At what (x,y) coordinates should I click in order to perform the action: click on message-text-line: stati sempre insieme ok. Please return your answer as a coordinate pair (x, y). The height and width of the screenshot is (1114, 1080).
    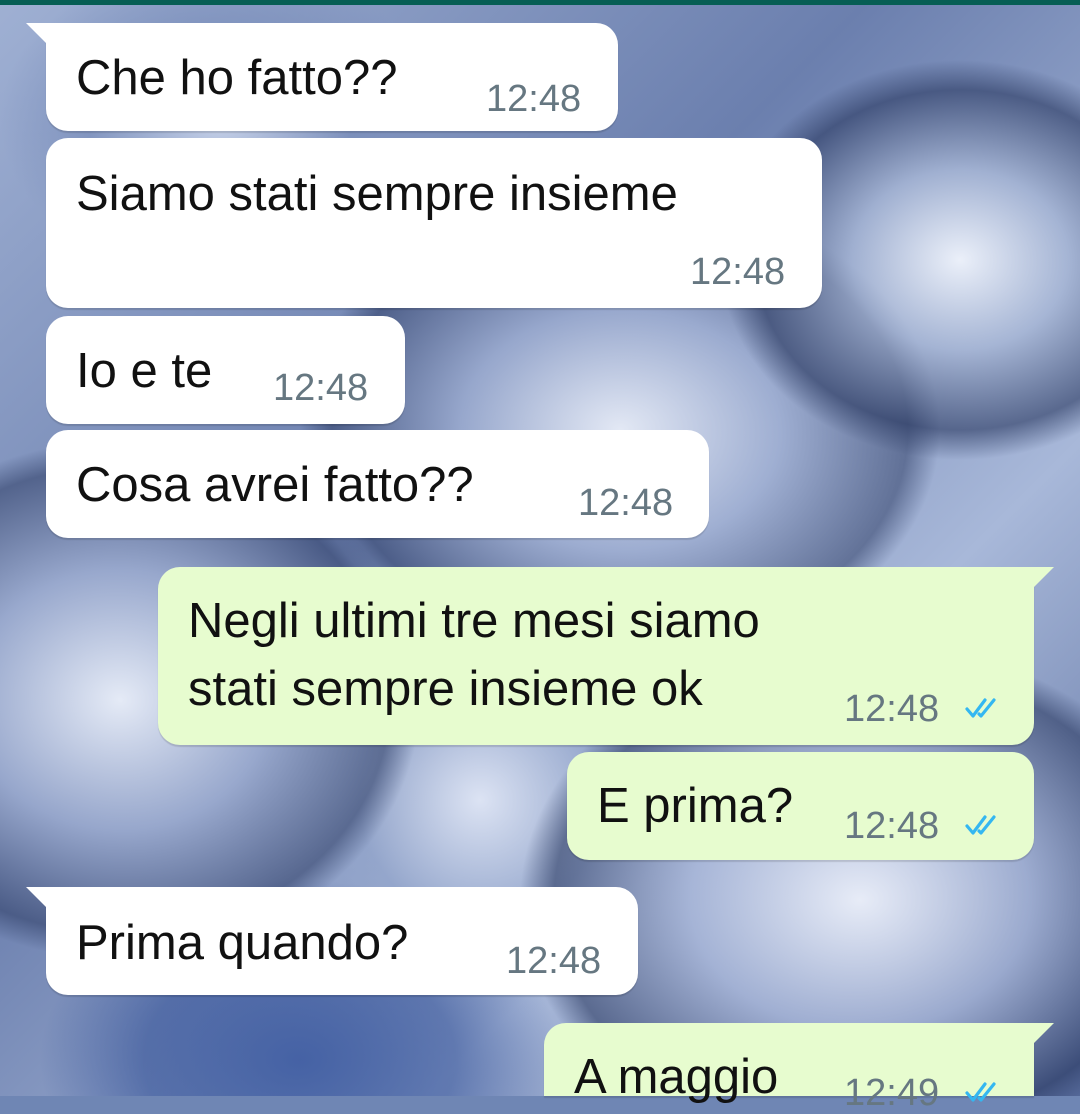
    Looking at the image, I should click on (445, 689).